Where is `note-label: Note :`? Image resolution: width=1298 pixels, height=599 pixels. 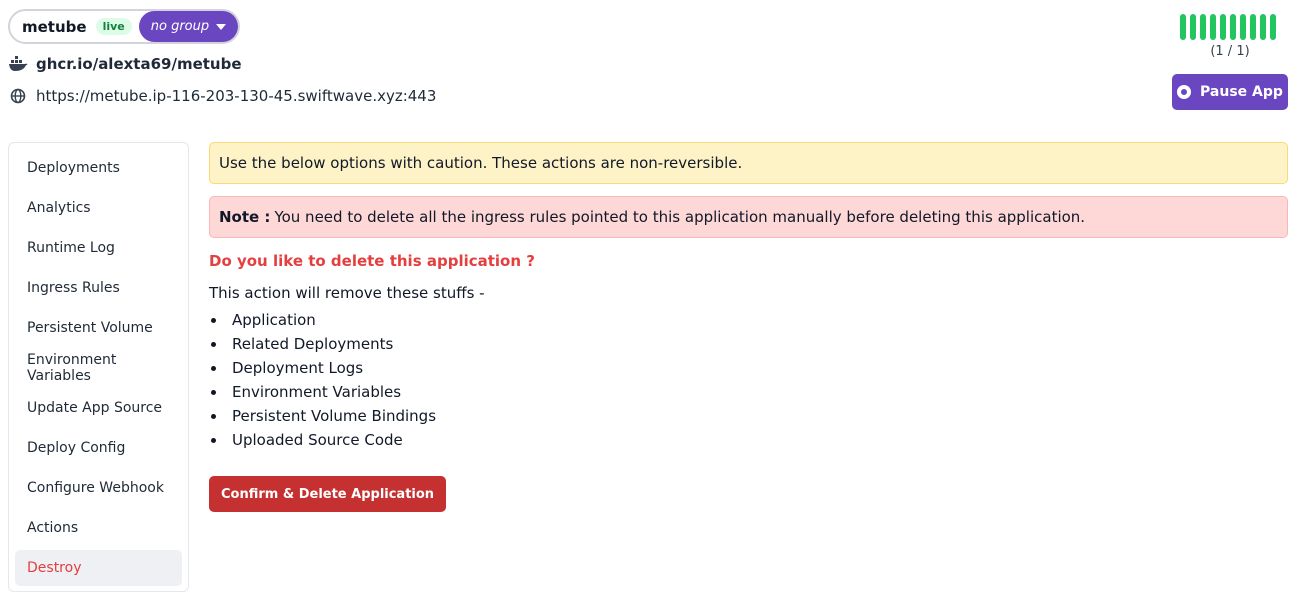 note-label: Note : is located at coordinates (245, 217).